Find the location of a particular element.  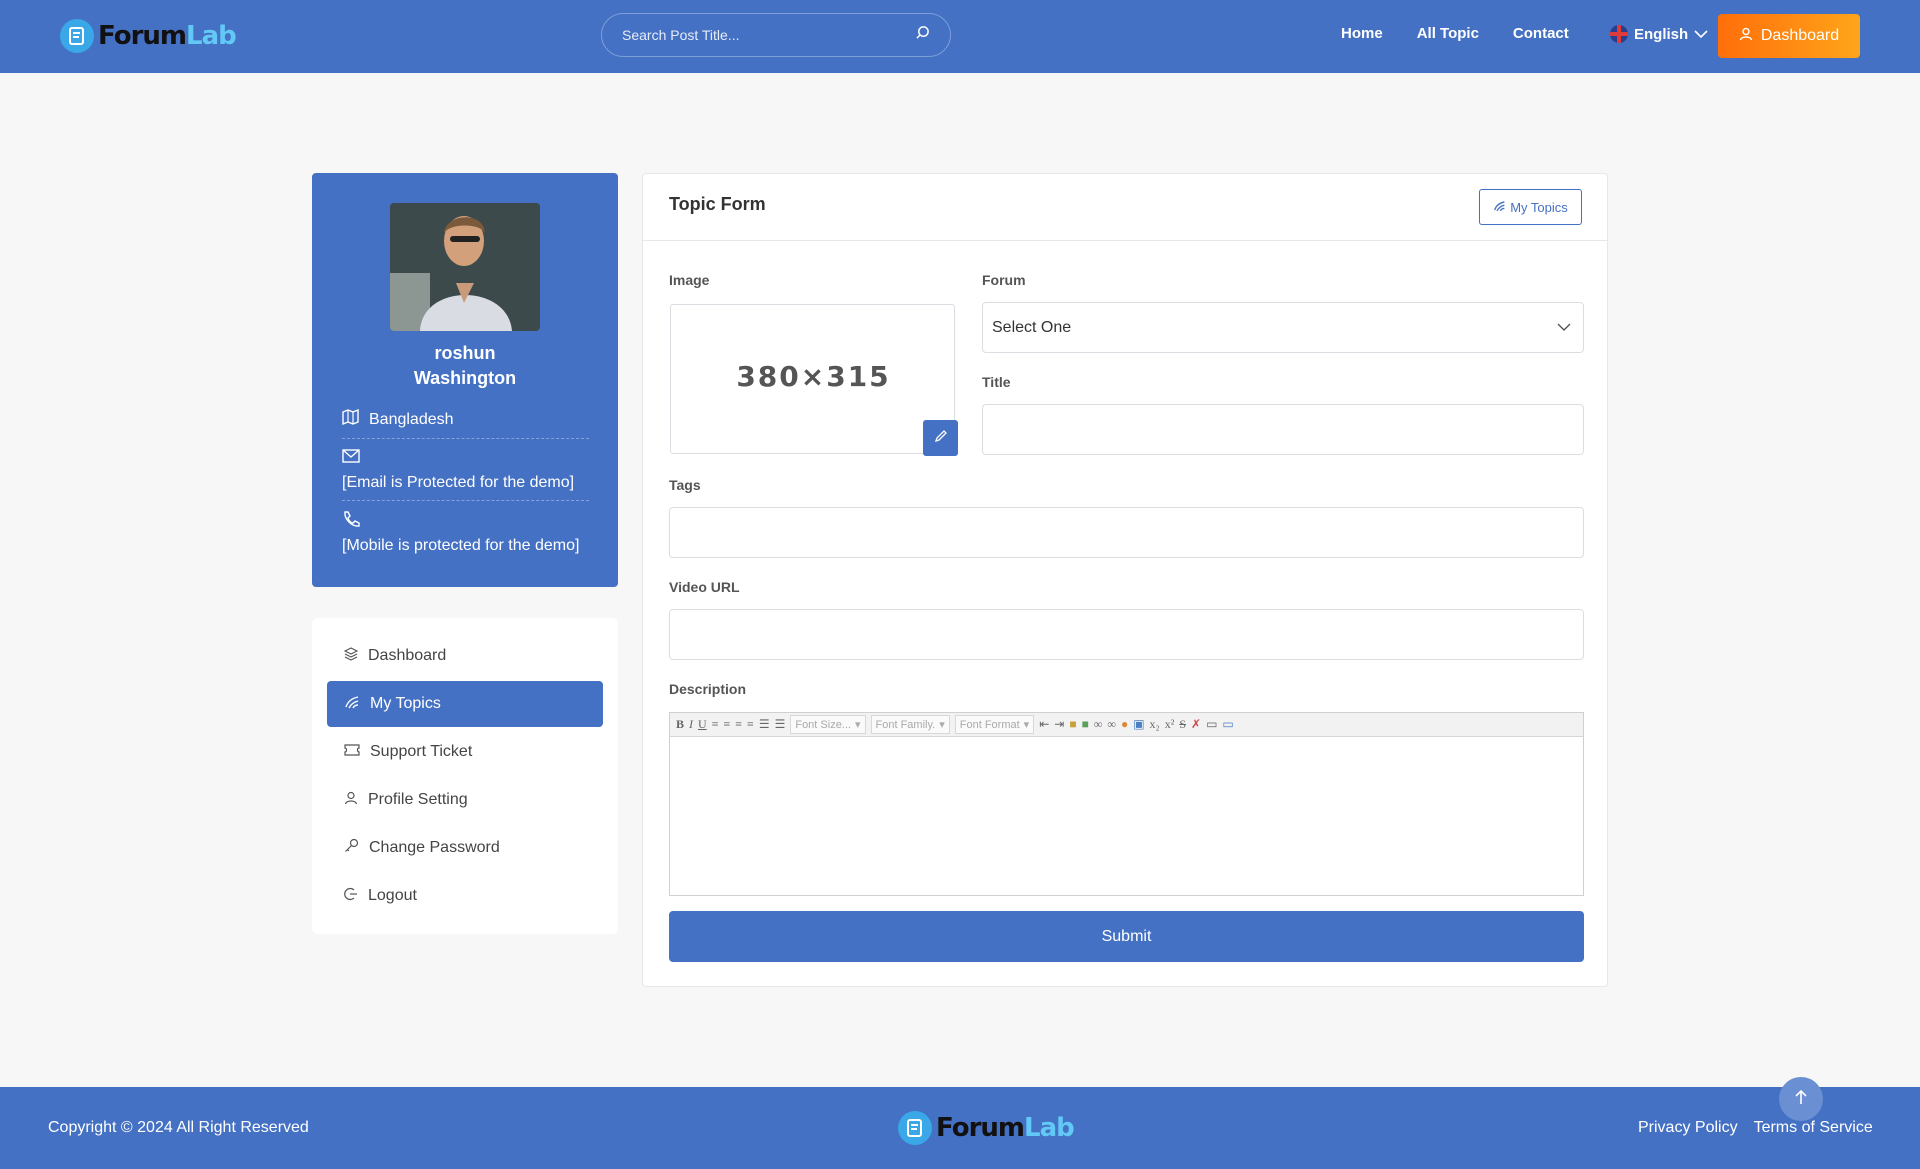

align-right-icon: ≡ is located at coordinates (738, 724).